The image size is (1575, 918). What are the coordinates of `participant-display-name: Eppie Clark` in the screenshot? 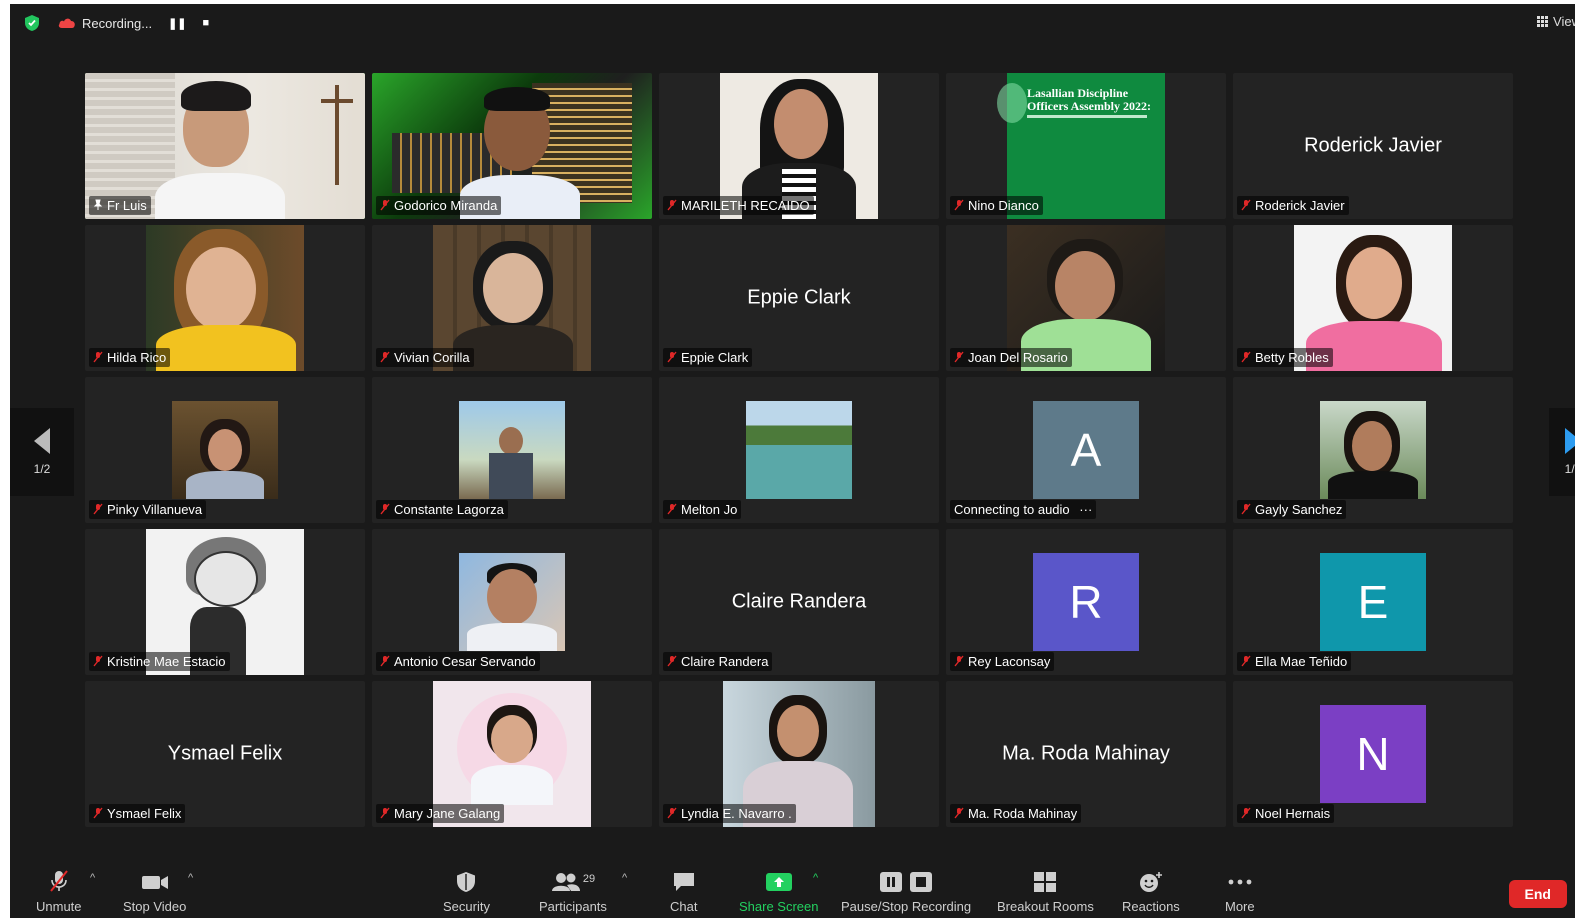 It's located at (799, 297).